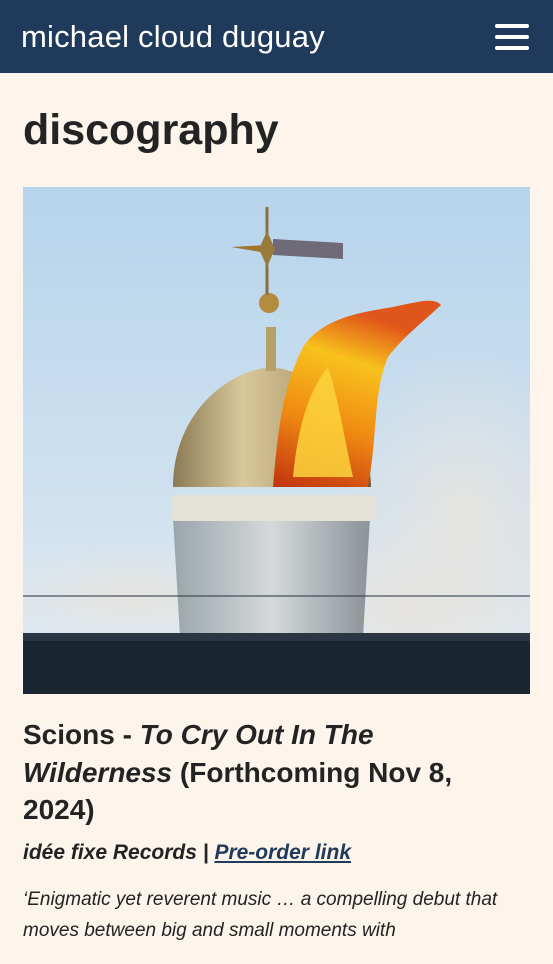  I want to click on hamburger-menu-icon, so click(512, 36).